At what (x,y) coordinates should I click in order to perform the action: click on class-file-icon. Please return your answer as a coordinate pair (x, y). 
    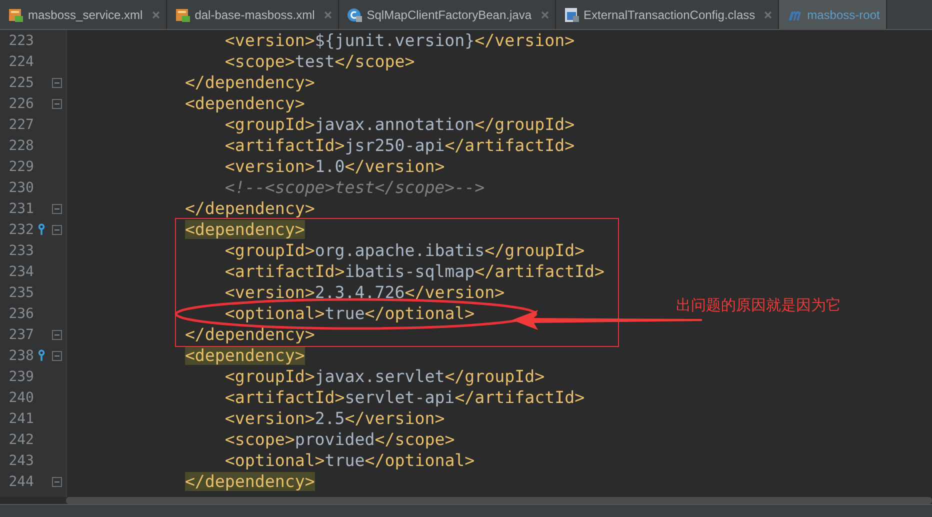
    Looking at the image, I should click on (572, 14).